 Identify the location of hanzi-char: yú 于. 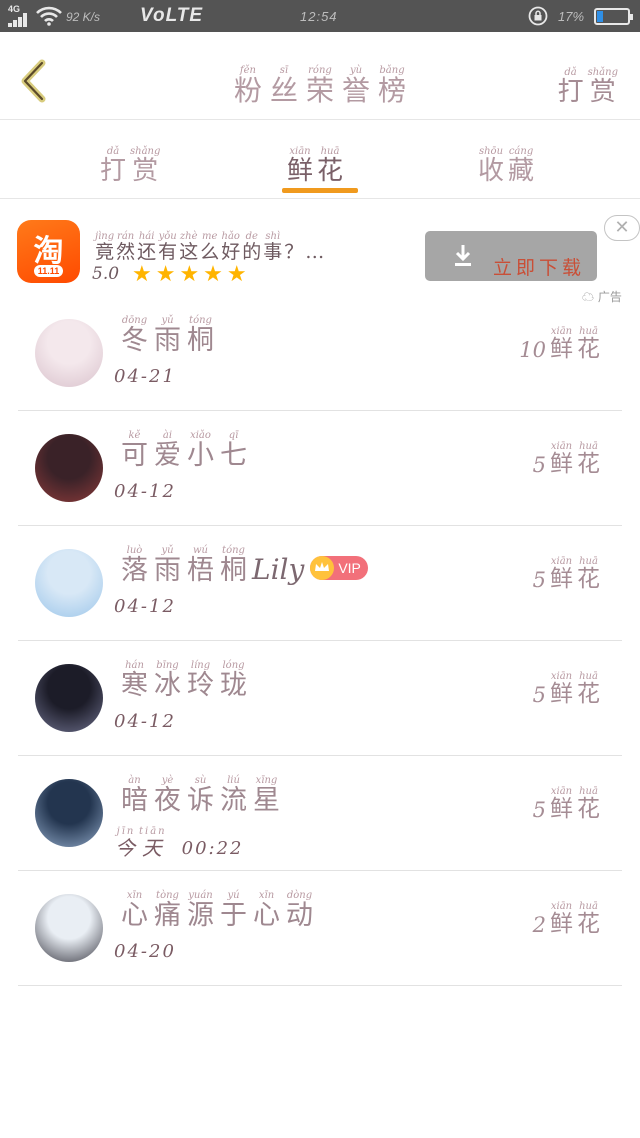
(233, 910).